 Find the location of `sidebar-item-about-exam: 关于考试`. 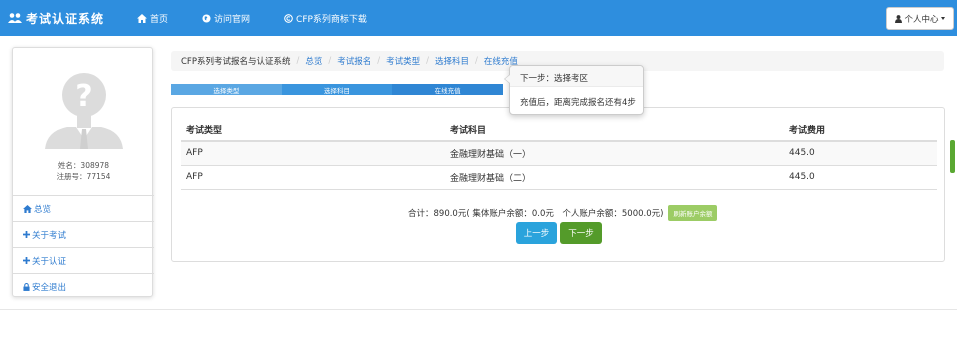

sidebar-item-about-exam: 关于考试 is located at coordinates (83, 234).